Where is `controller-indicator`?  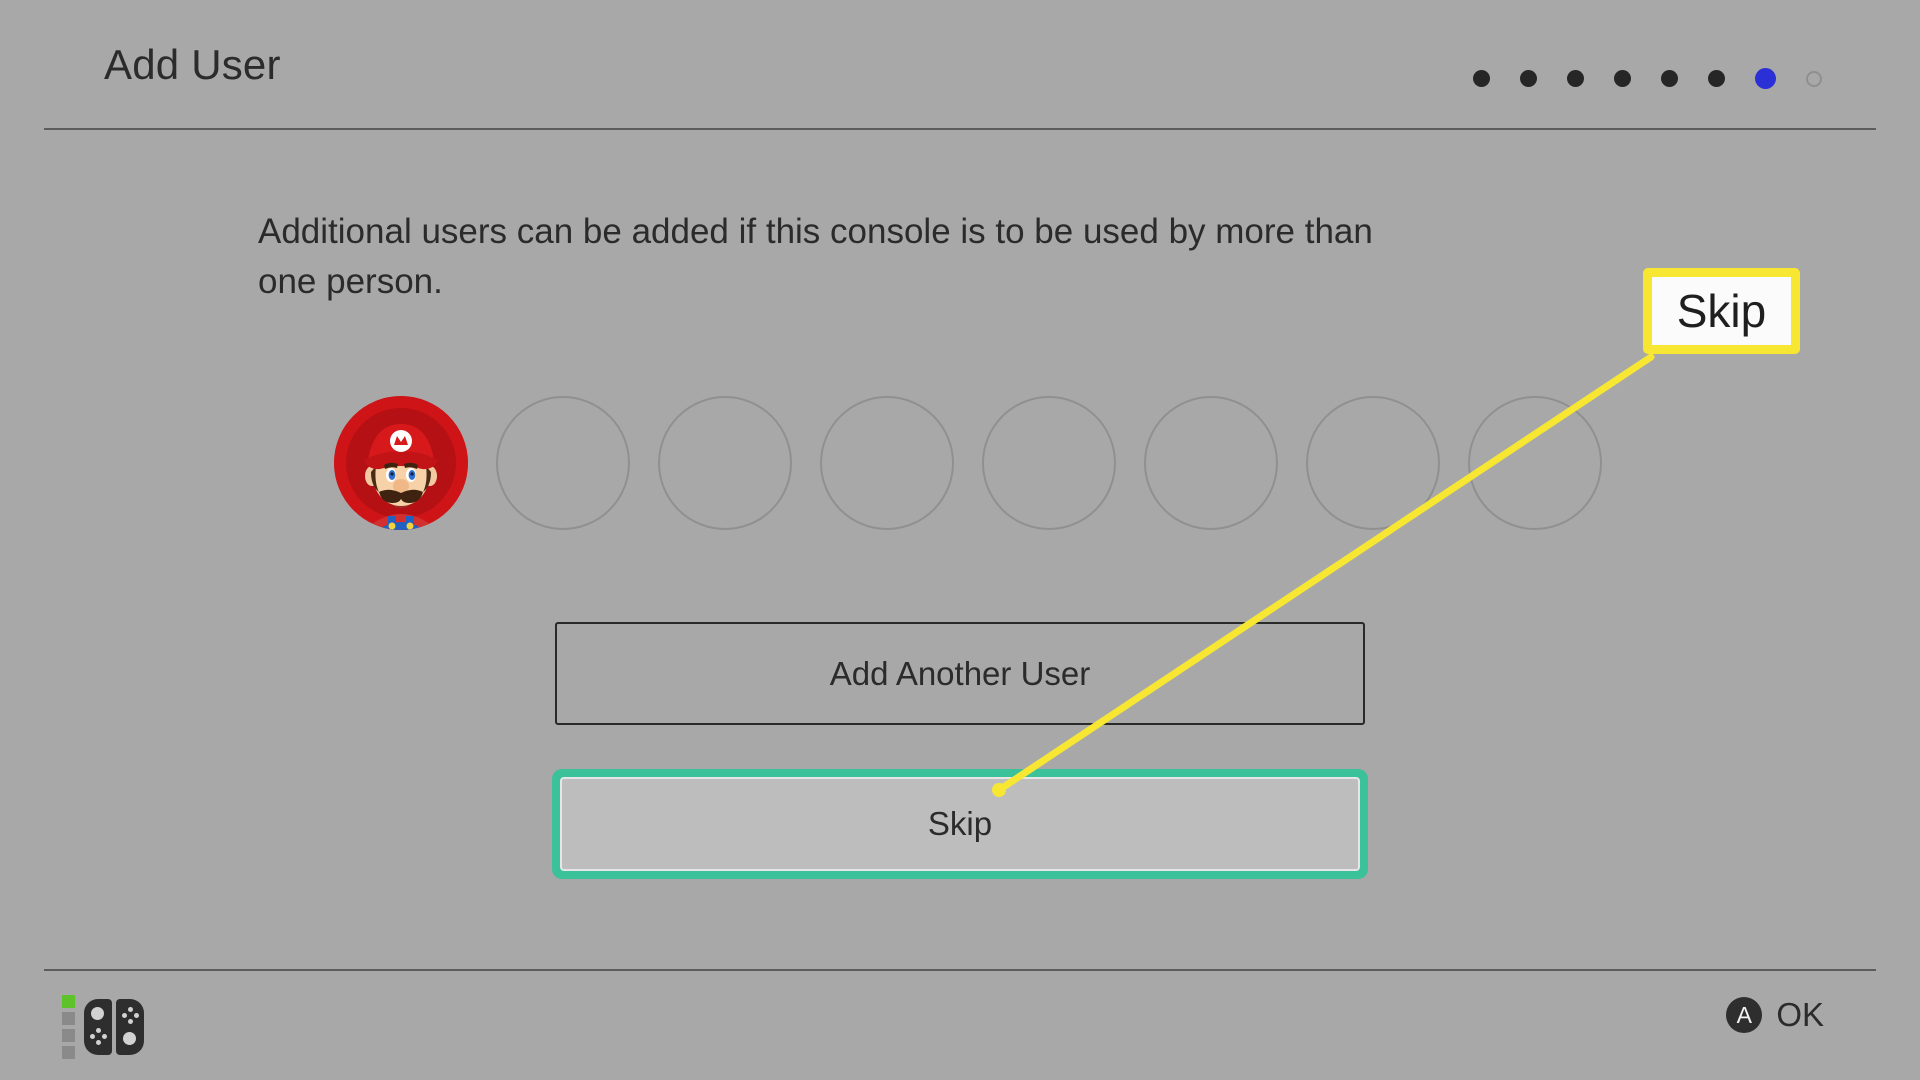 controller-indicator is located at coordinates (103, 1027).